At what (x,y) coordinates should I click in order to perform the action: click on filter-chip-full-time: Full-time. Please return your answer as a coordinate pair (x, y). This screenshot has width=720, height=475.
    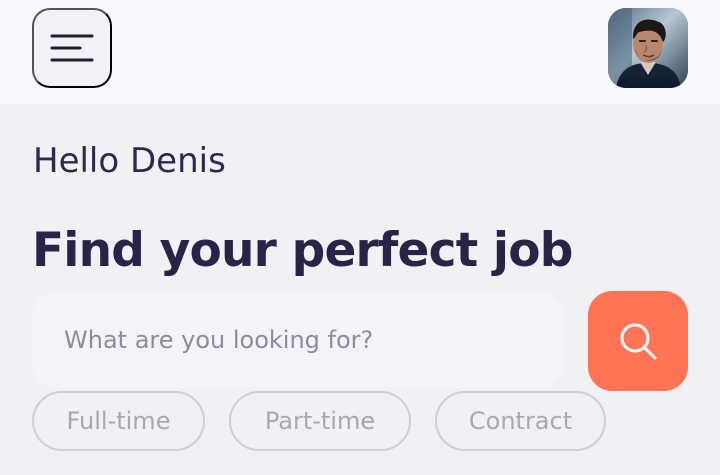
    Looking at the image, I should click on (118, 421).